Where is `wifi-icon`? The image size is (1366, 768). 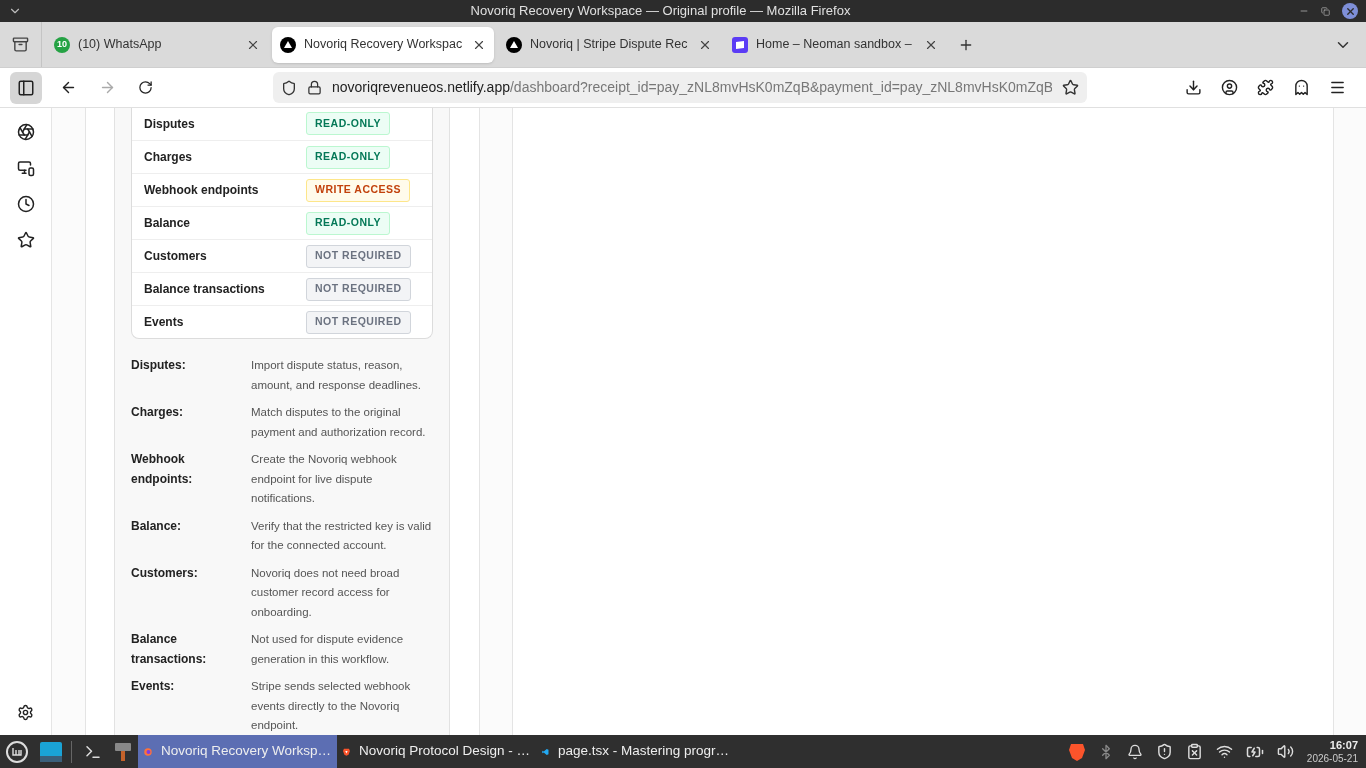
wifi-icon is located at coordinates (1224, 751).